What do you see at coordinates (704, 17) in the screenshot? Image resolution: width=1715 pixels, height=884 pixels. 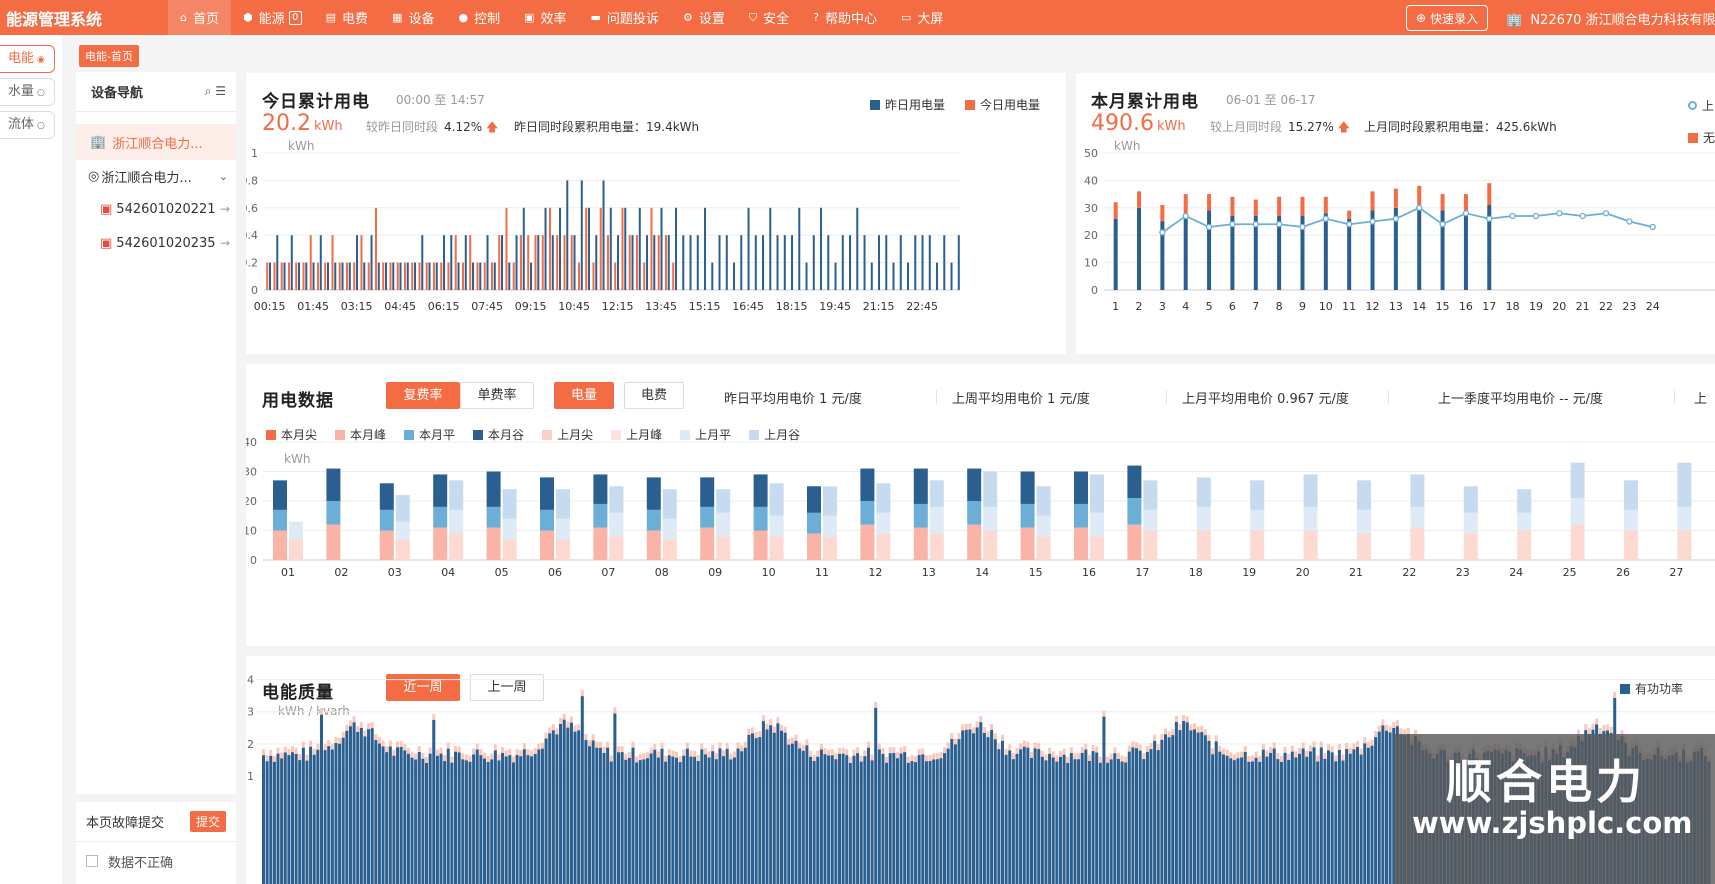 I see `nav-item-7: ⚙ 设置` at bounding box center [704, 17].